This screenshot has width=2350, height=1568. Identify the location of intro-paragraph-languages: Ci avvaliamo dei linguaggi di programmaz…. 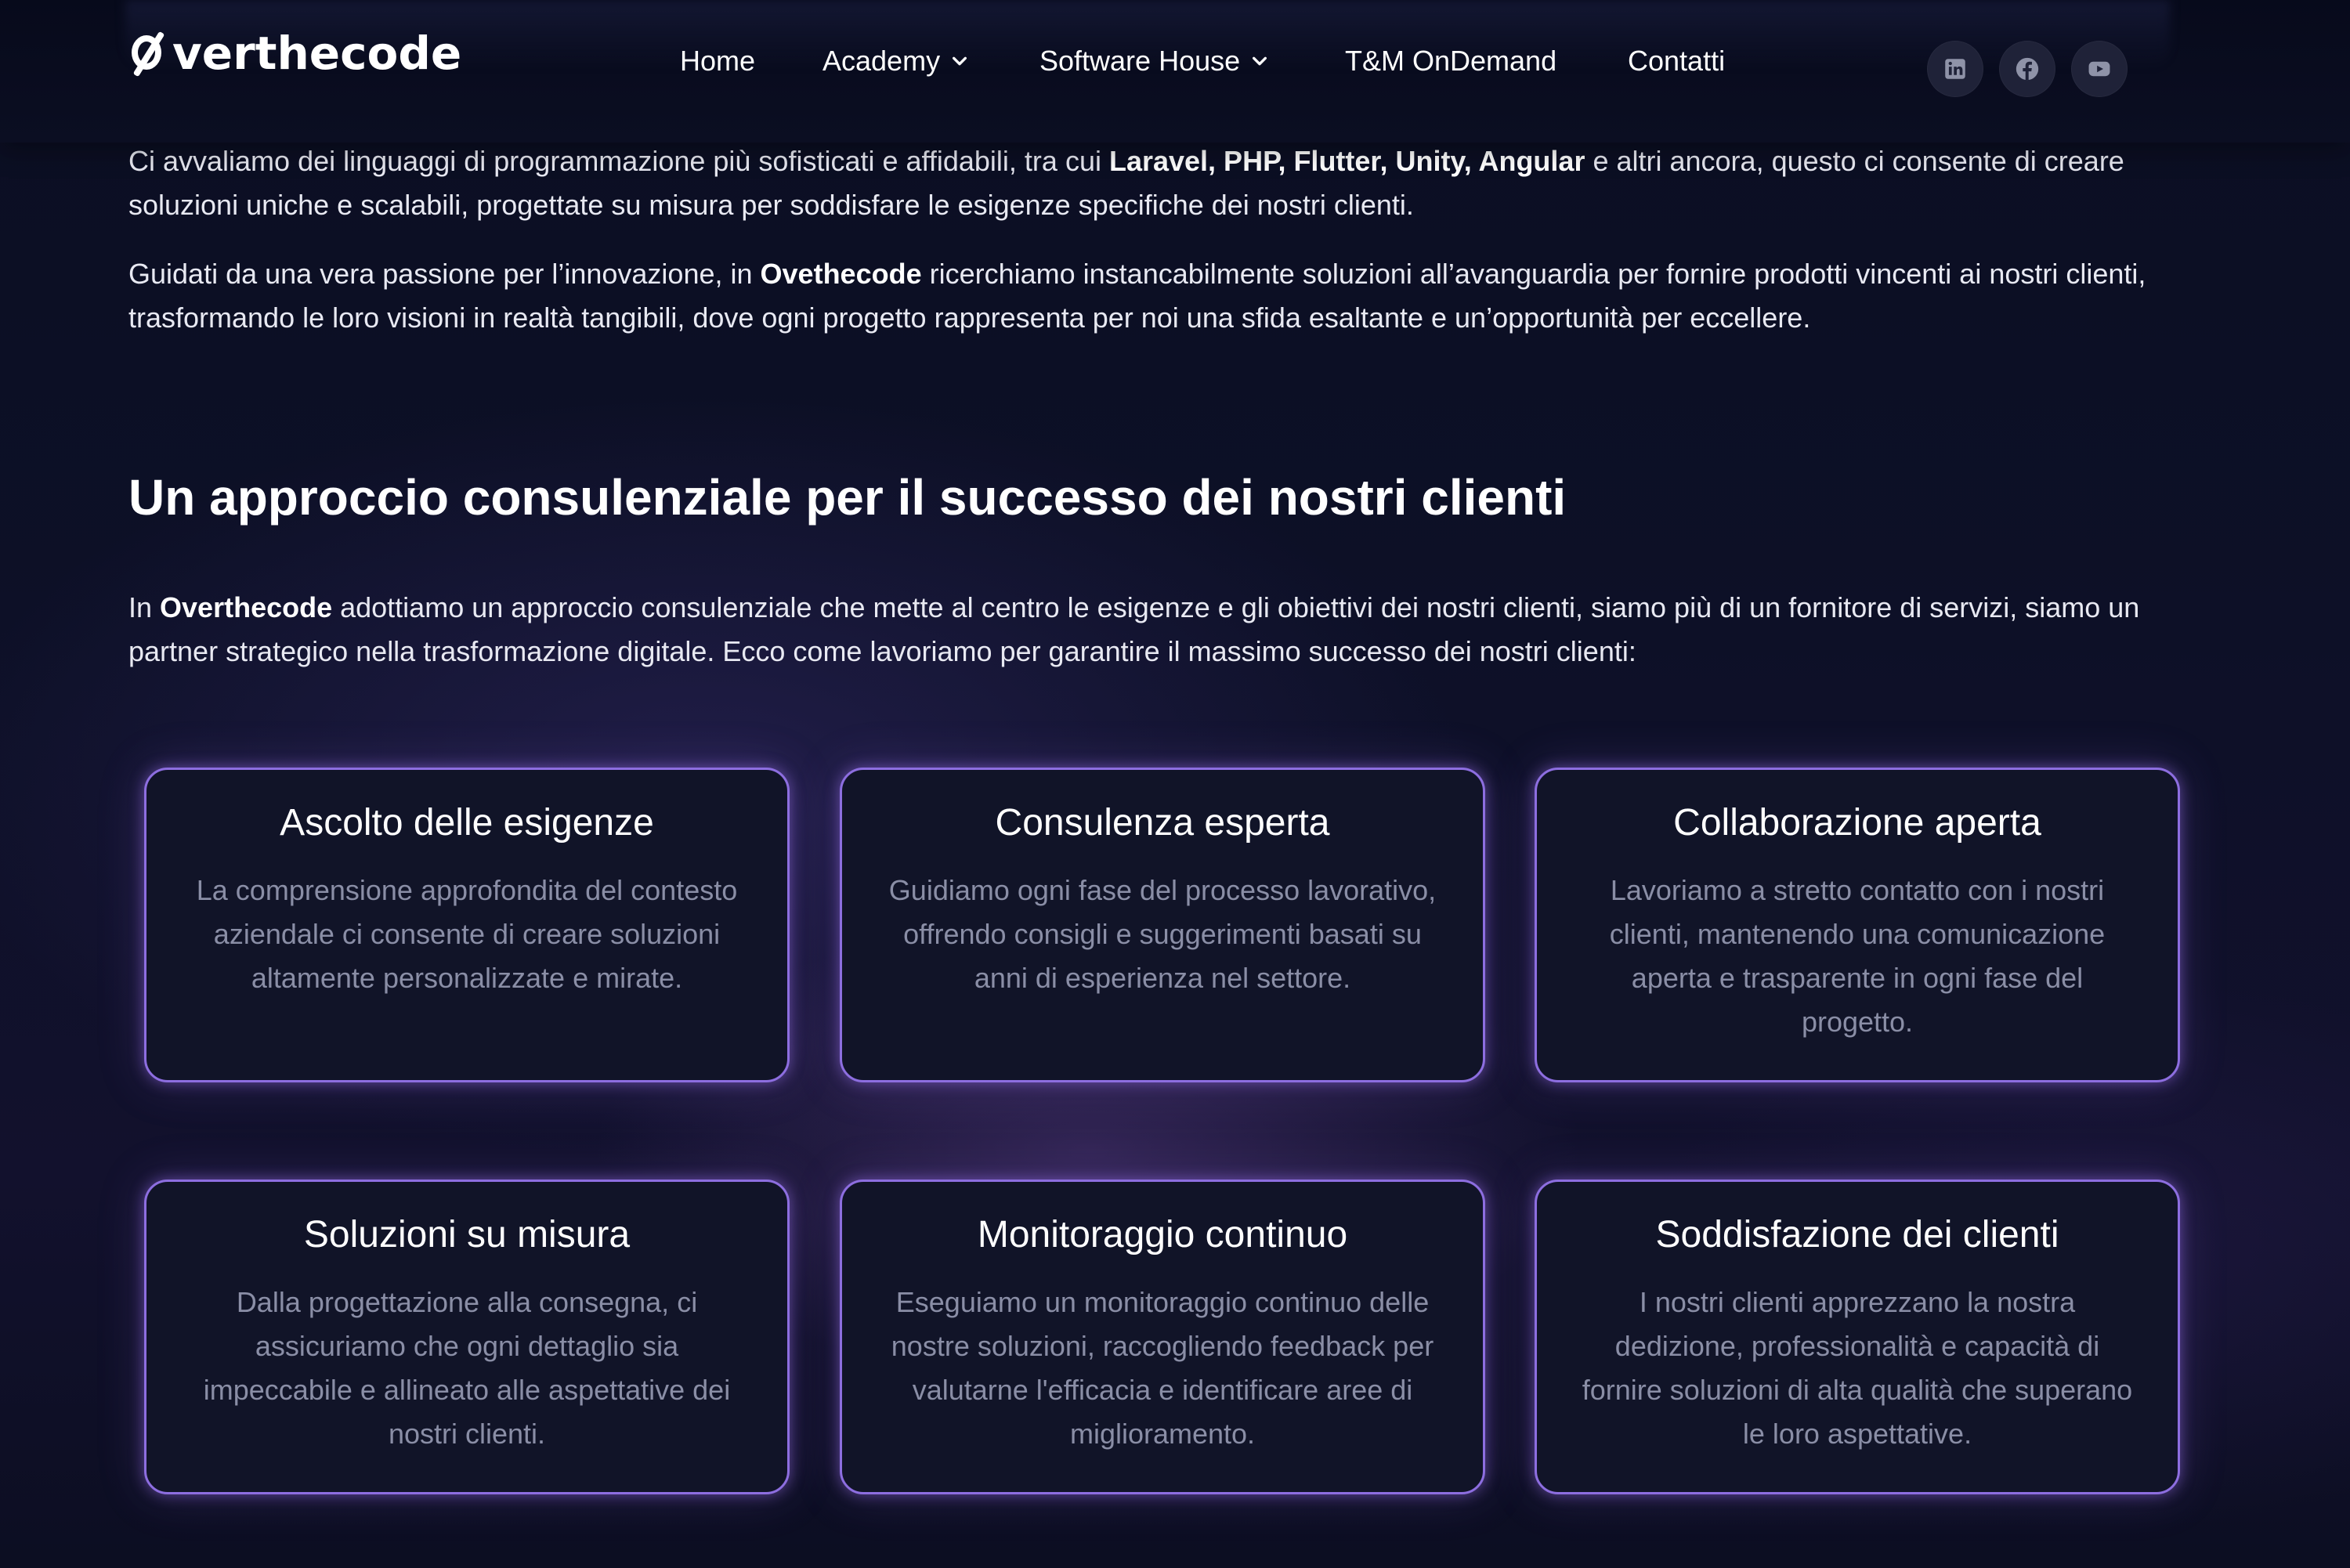
(1126, 183).